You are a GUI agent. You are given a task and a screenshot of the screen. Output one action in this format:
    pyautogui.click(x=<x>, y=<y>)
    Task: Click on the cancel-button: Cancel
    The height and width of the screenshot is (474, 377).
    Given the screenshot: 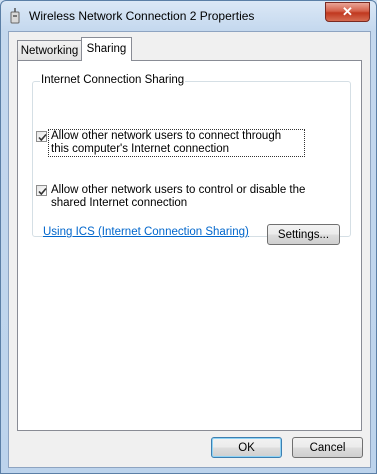 What is the action you would take?
    pyautogui.click(x=327, y=447)
    